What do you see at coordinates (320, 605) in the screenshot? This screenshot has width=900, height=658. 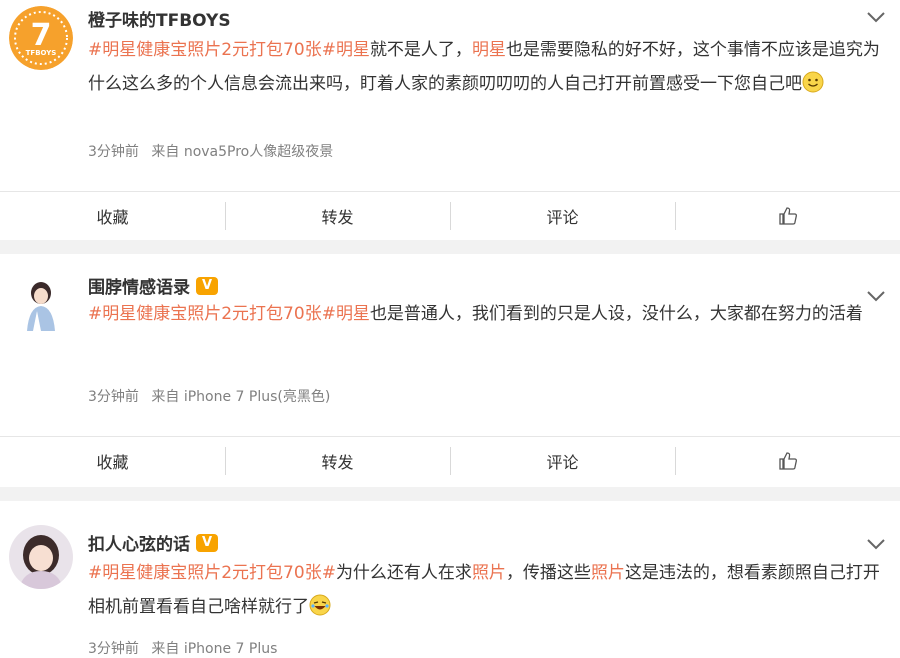 I see `laugh-cry-emoji-icon` at bounding box center [320, 605].